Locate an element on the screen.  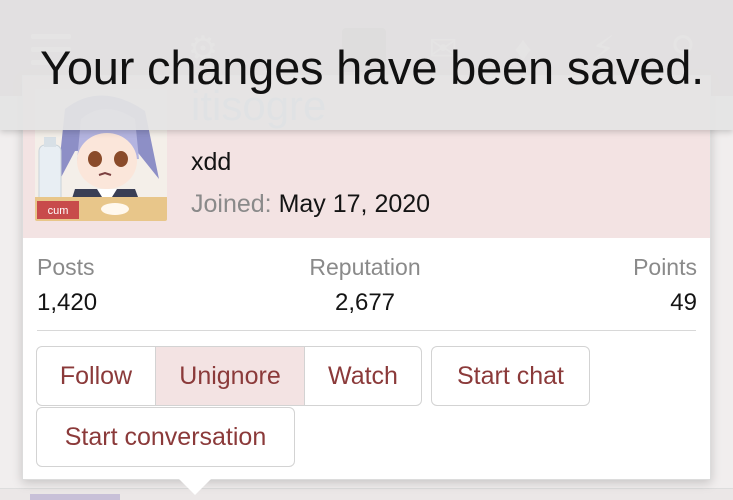
member-joined: Joined: May 17, 2020 is located at coordinates (310, 204).